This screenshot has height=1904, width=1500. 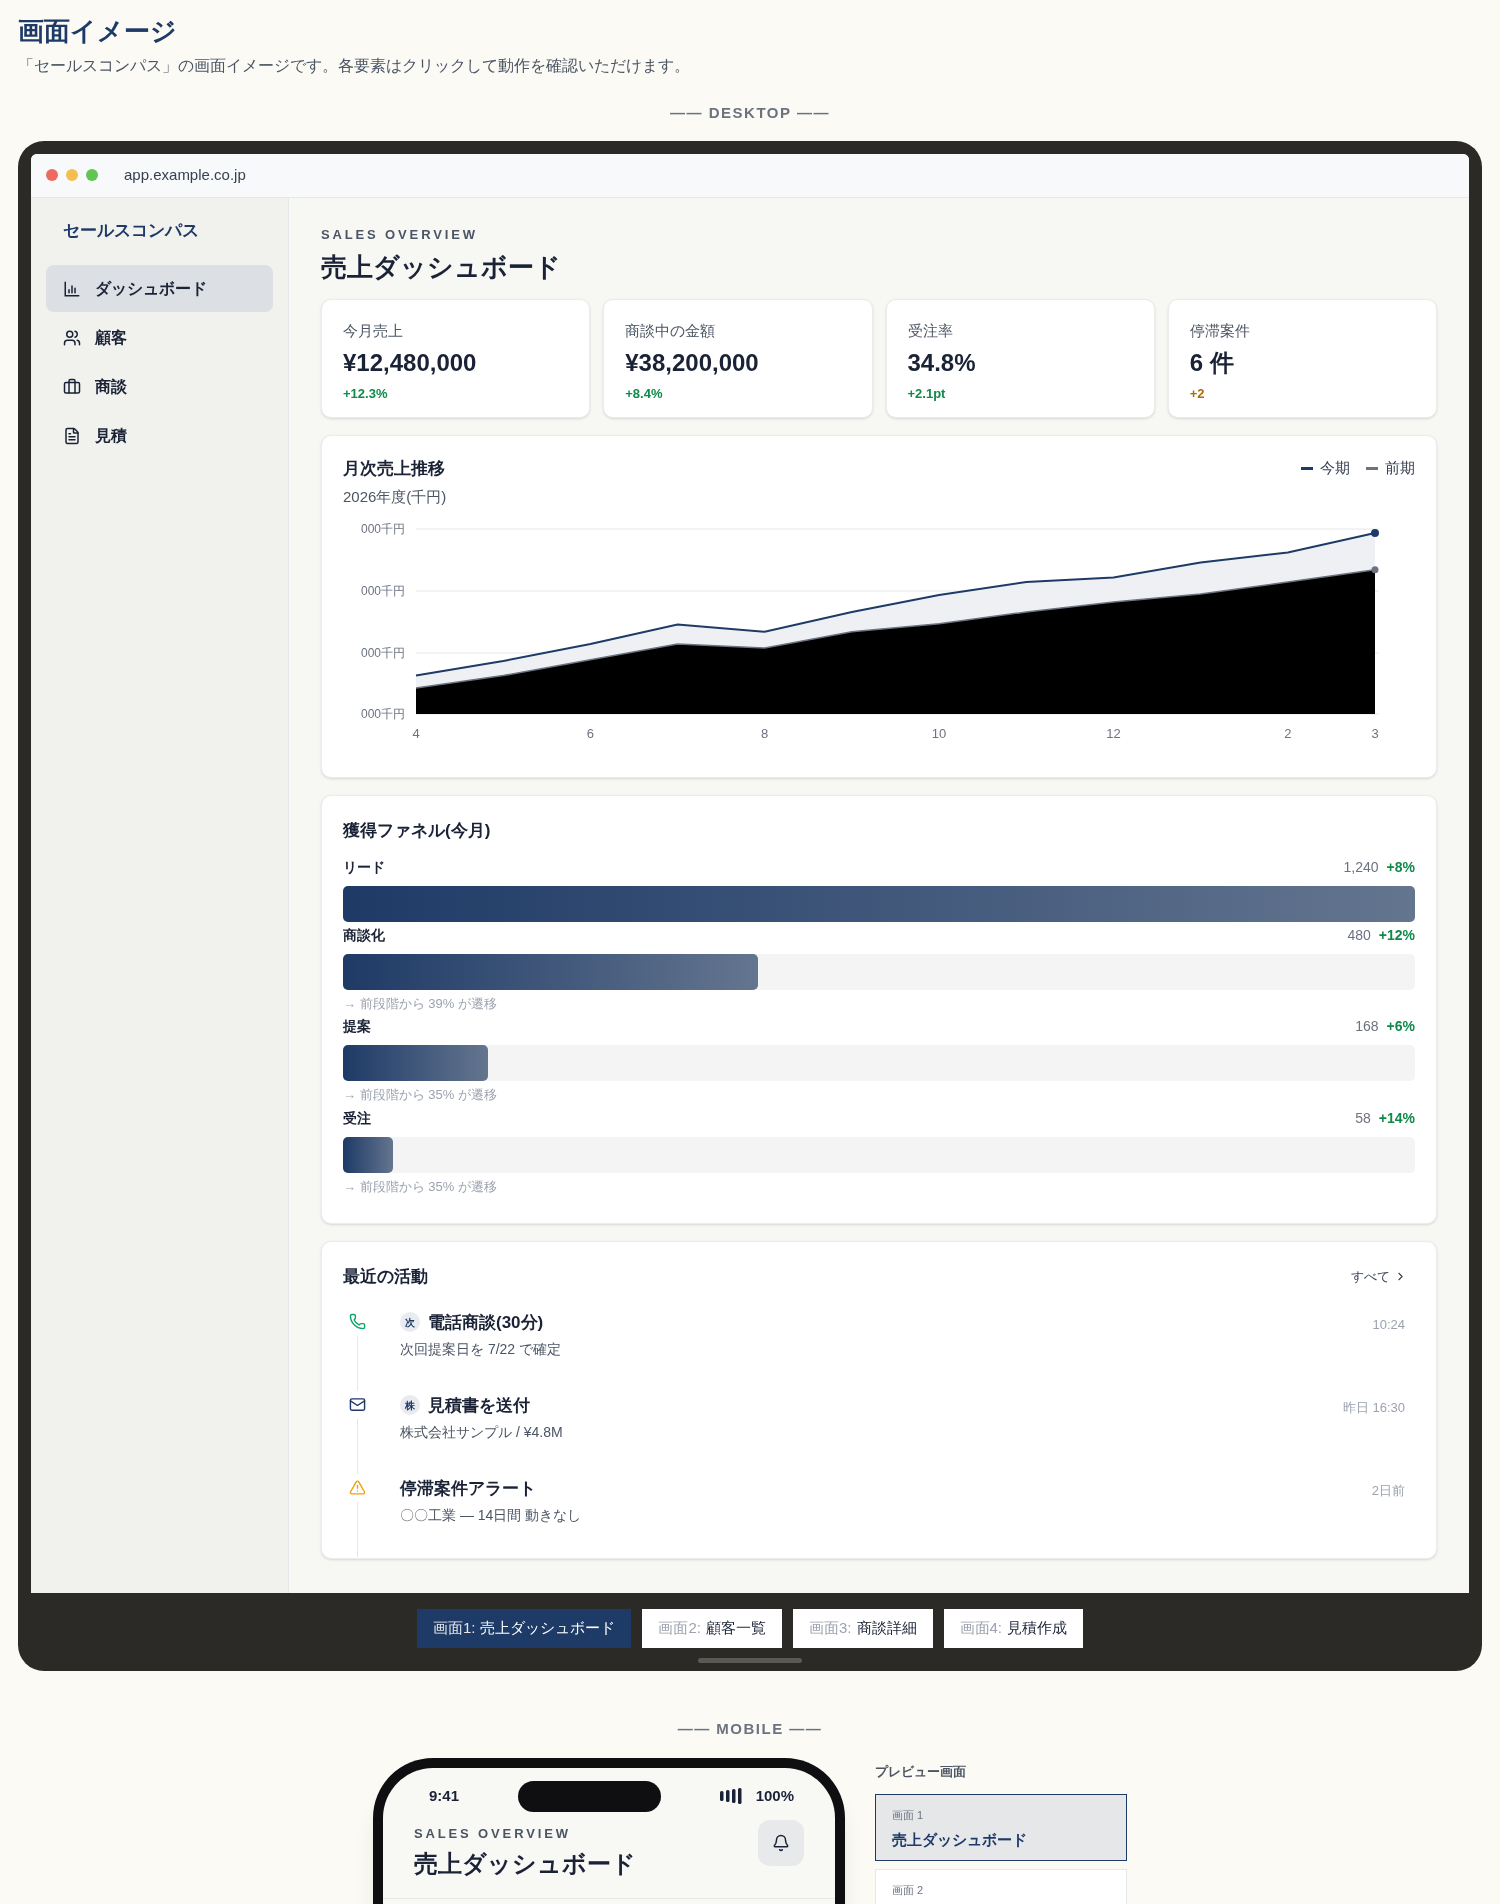 What do you see at coordinates (1388, 1324) in the screenshot?
I see `activity-time: 10:24` at bounding box center [1388, 1324].